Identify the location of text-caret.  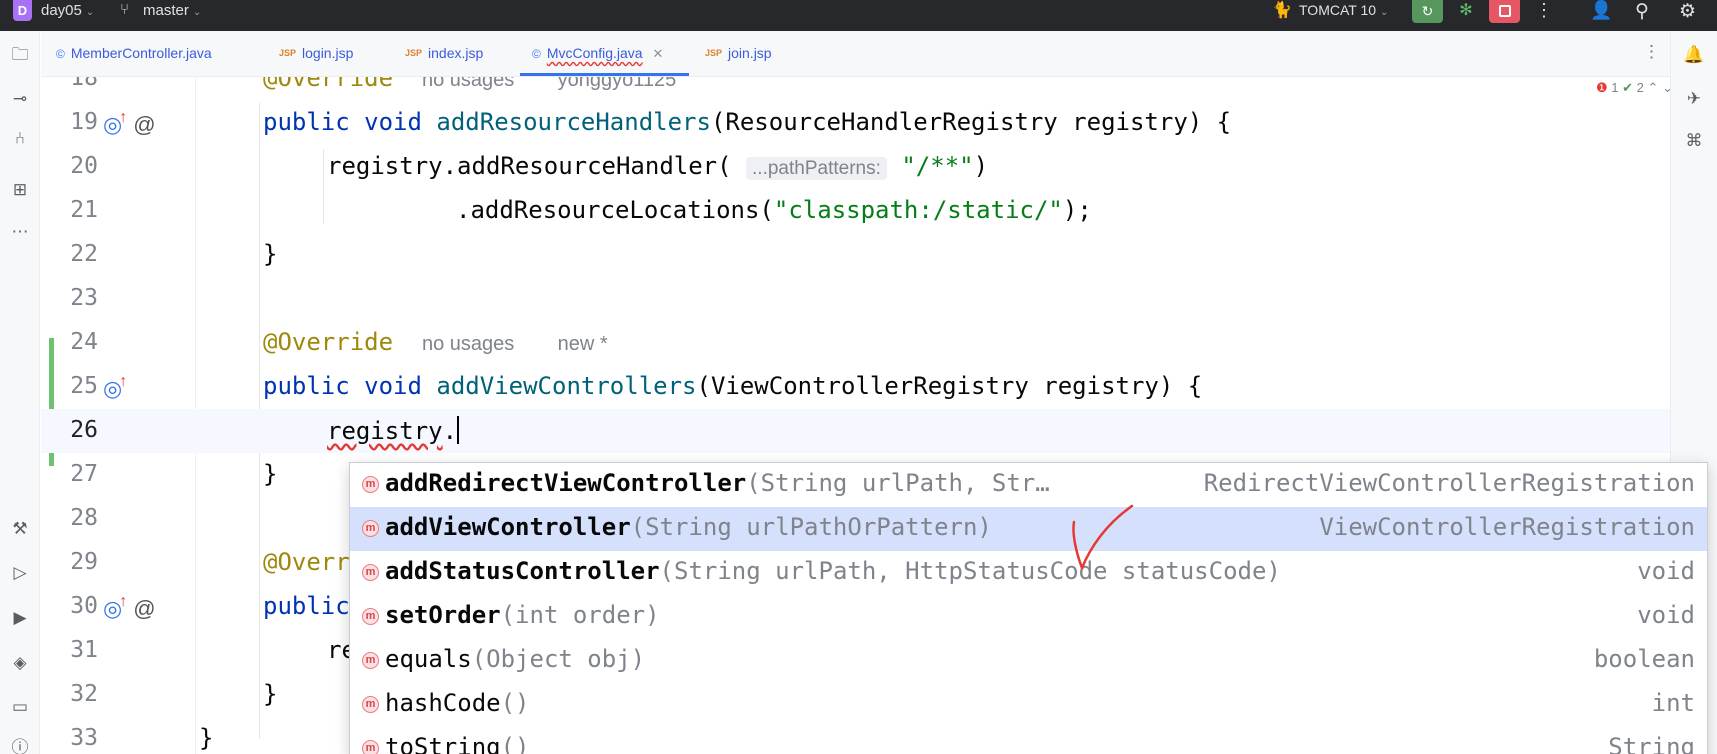
(458, 430).